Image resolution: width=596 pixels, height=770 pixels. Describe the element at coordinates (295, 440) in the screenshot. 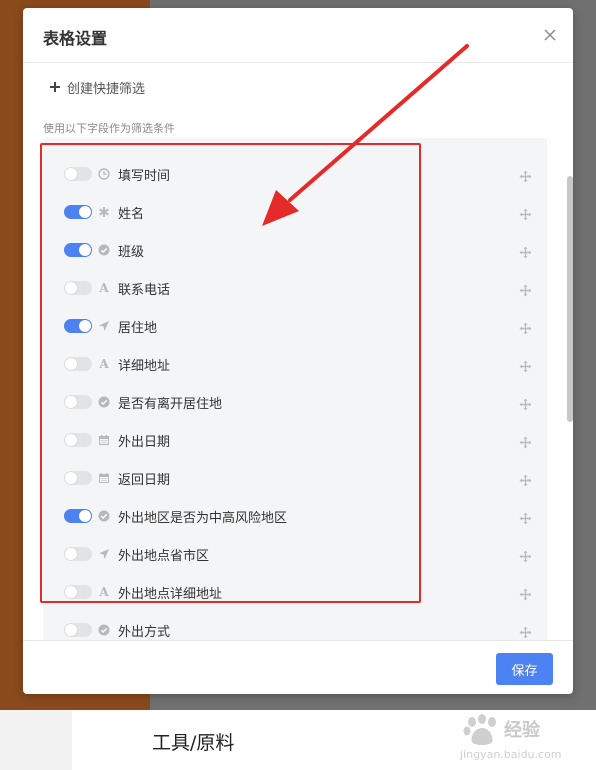

I see `field-row: 外出日期` at that location.